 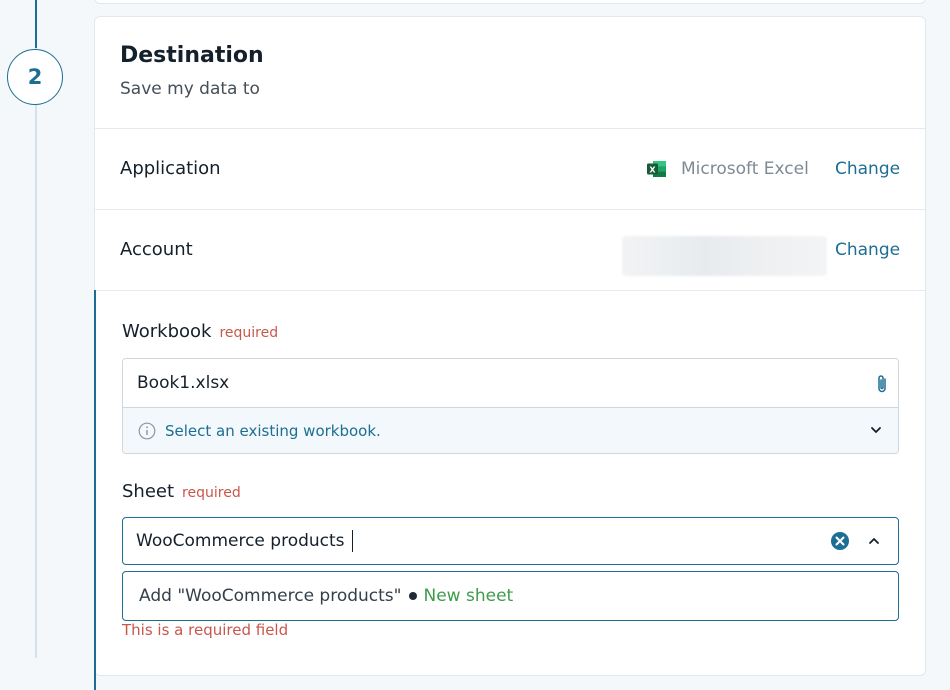 I want to click on excel-icon: X, so click(x=656, y=169).